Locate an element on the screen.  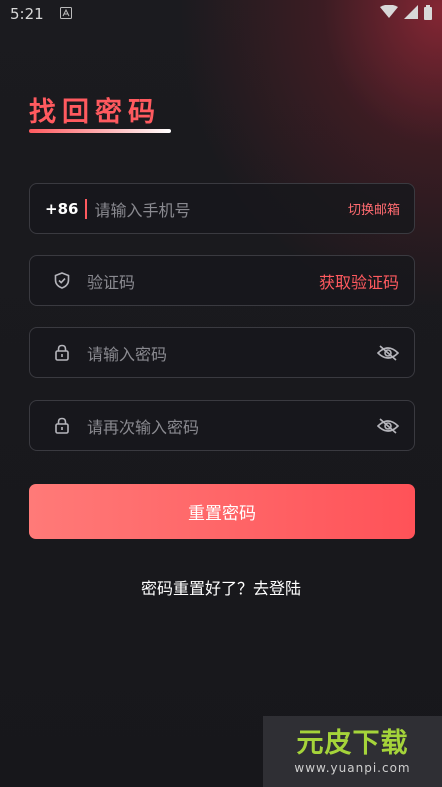
password-field: 请输入密码 is located at coordinates (222, 352).